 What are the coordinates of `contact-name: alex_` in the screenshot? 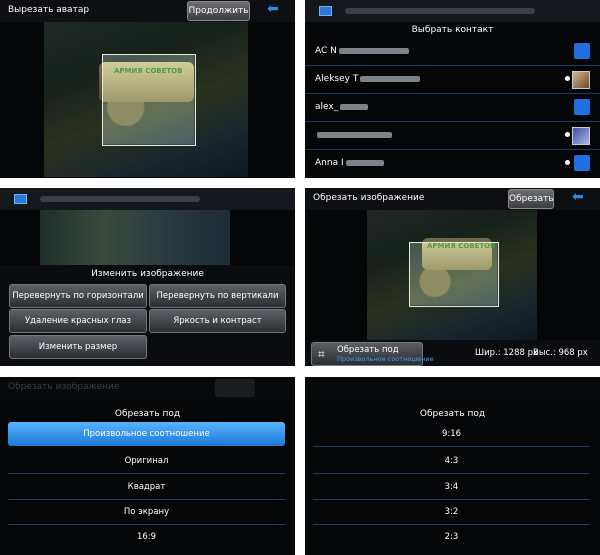 It's located at (342, 107).